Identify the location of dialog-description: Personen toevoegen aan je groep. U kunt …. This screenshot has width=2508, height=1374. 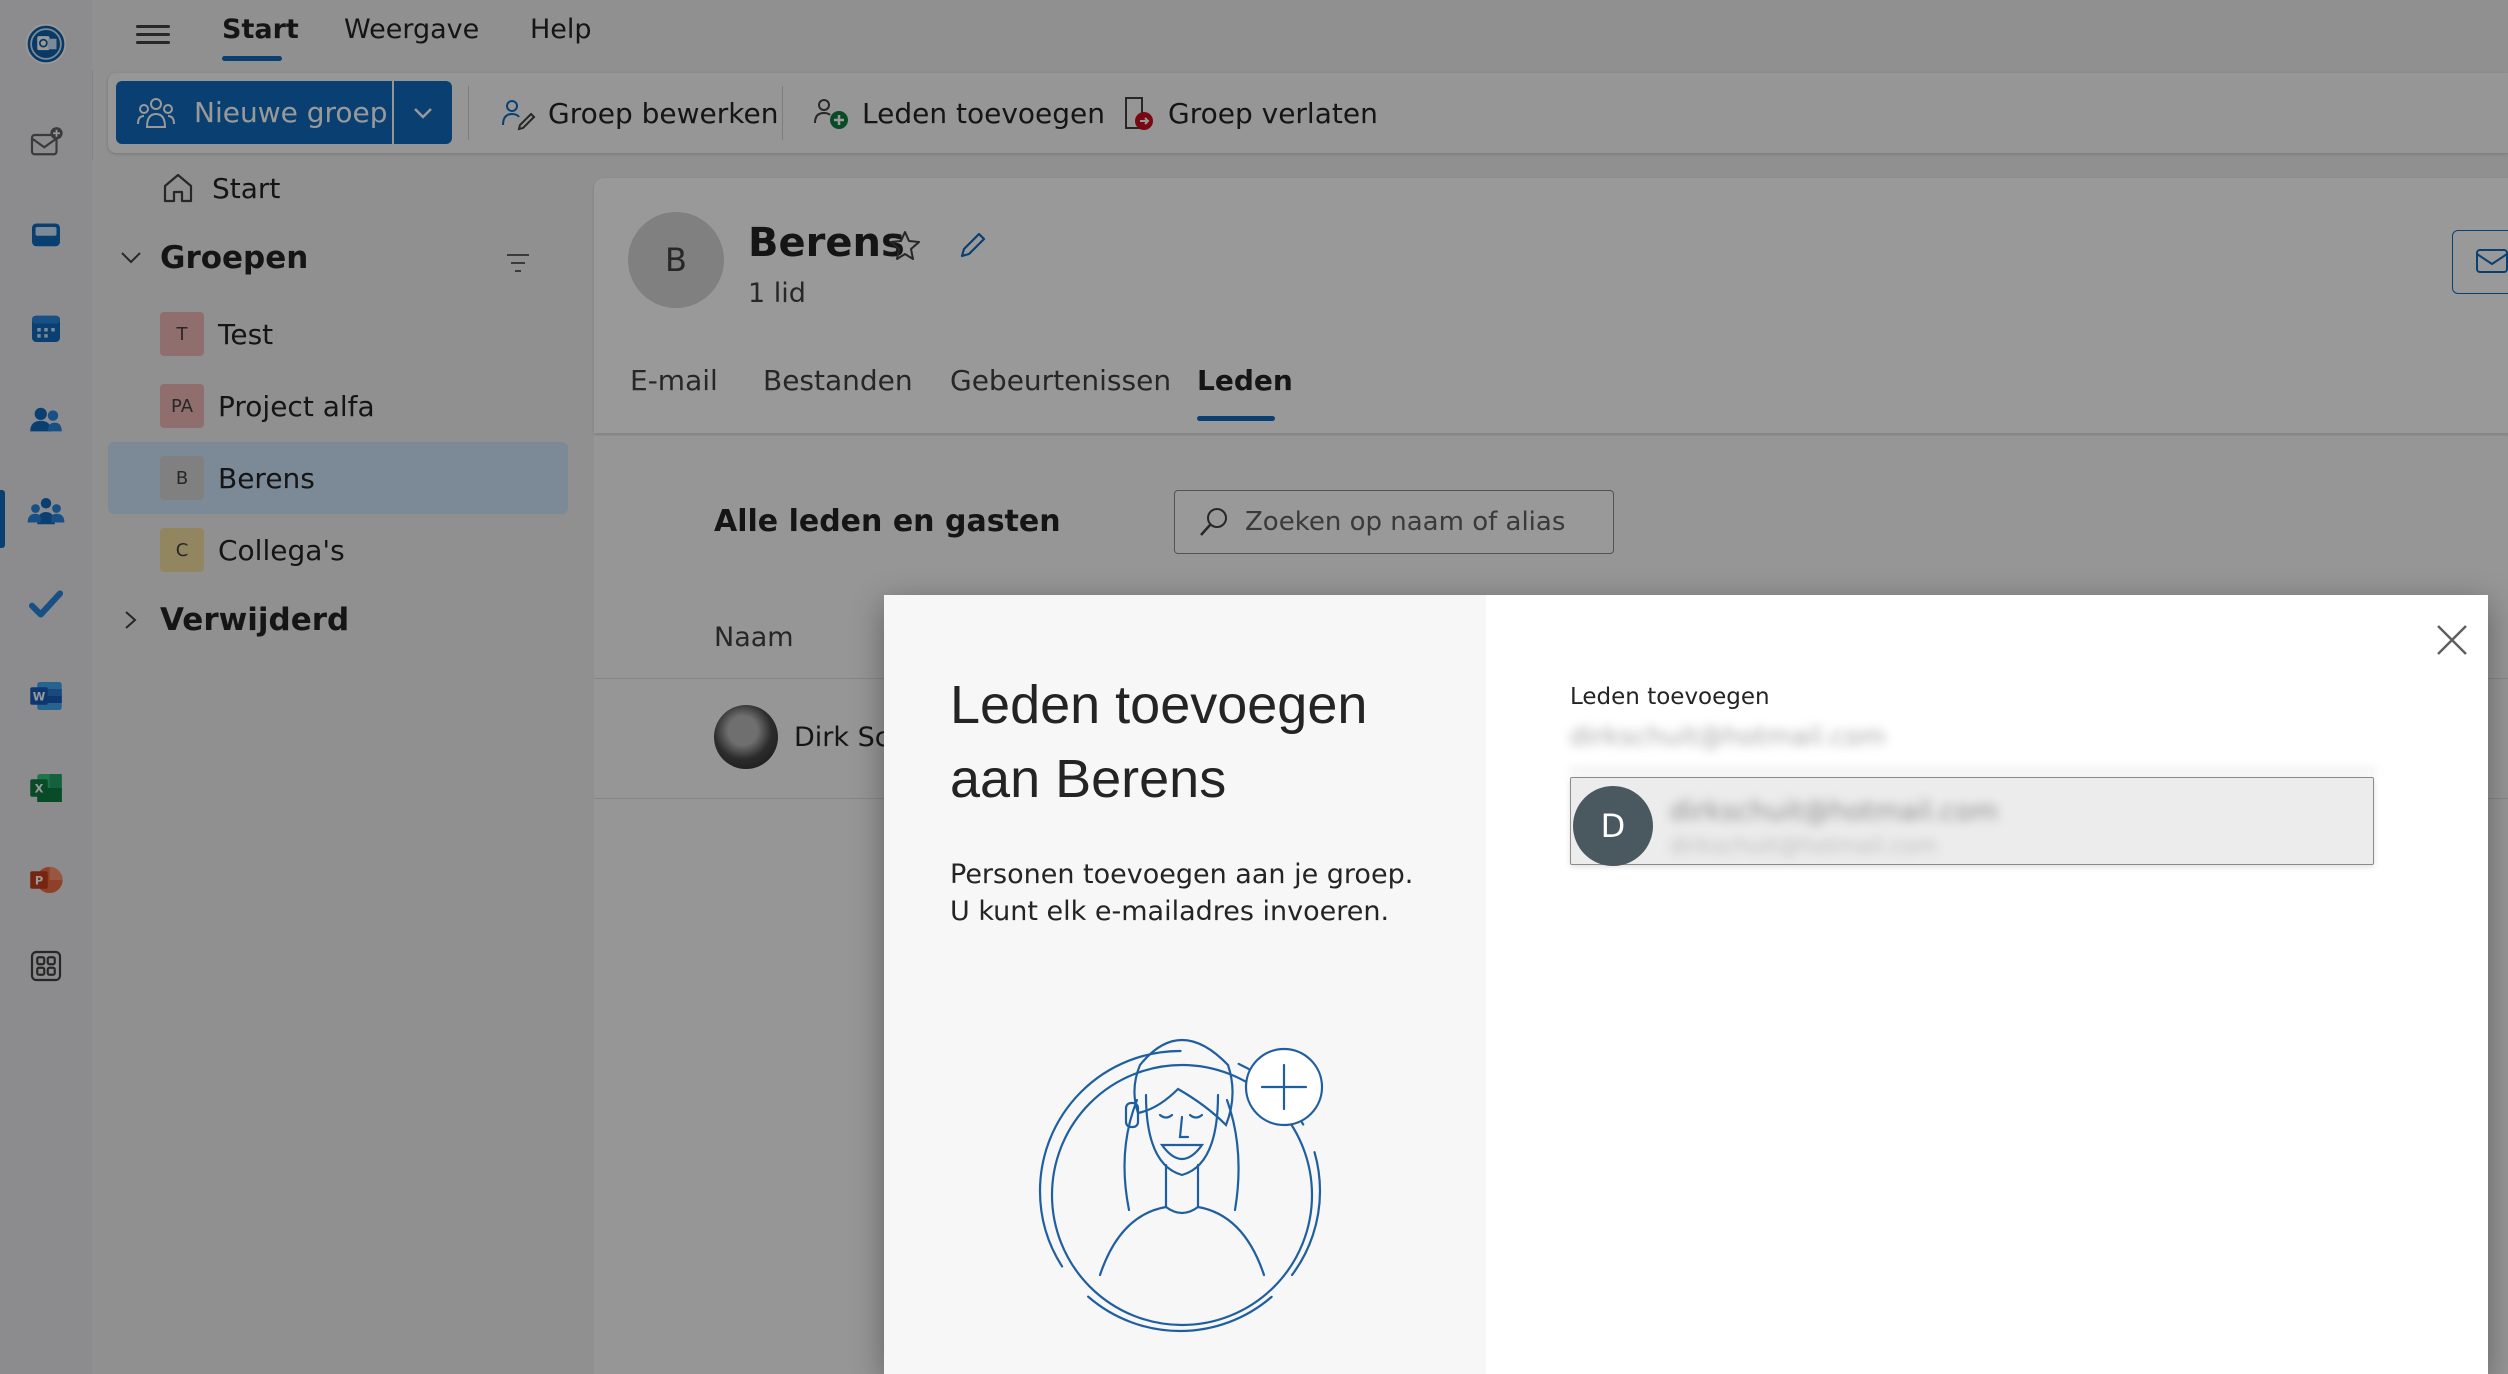
(1182, 893).